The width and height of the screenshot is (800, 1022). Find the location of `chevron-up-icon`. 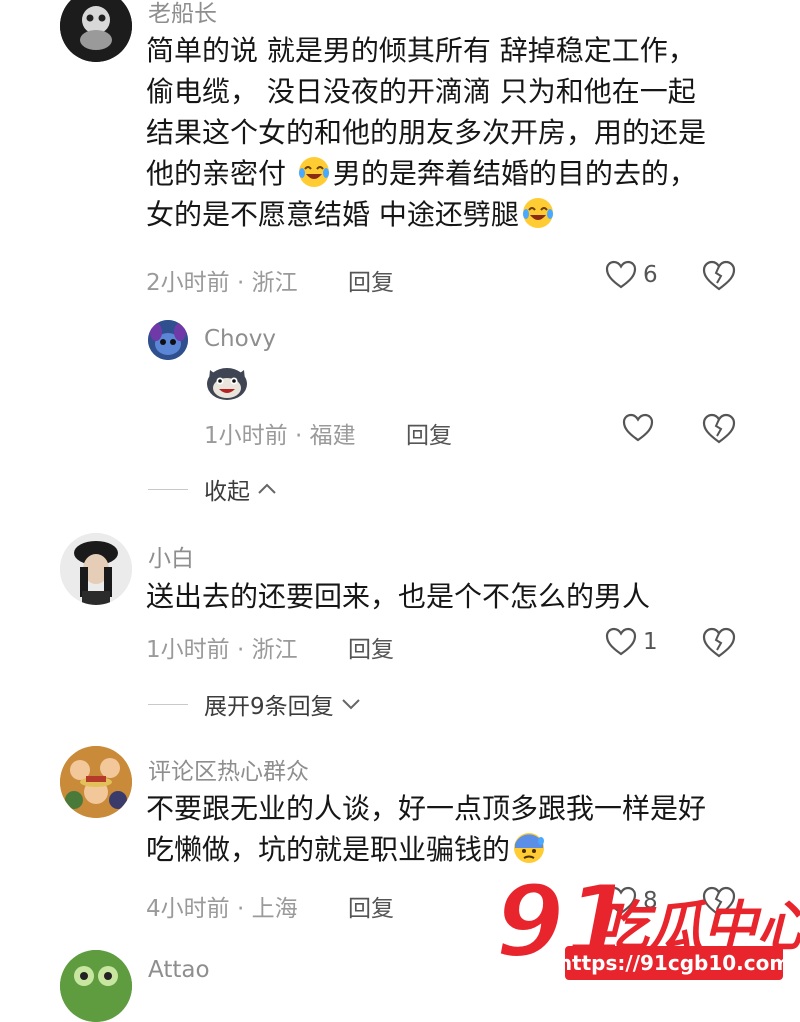

chevron-up-icon is located at coordinates (267, 488).